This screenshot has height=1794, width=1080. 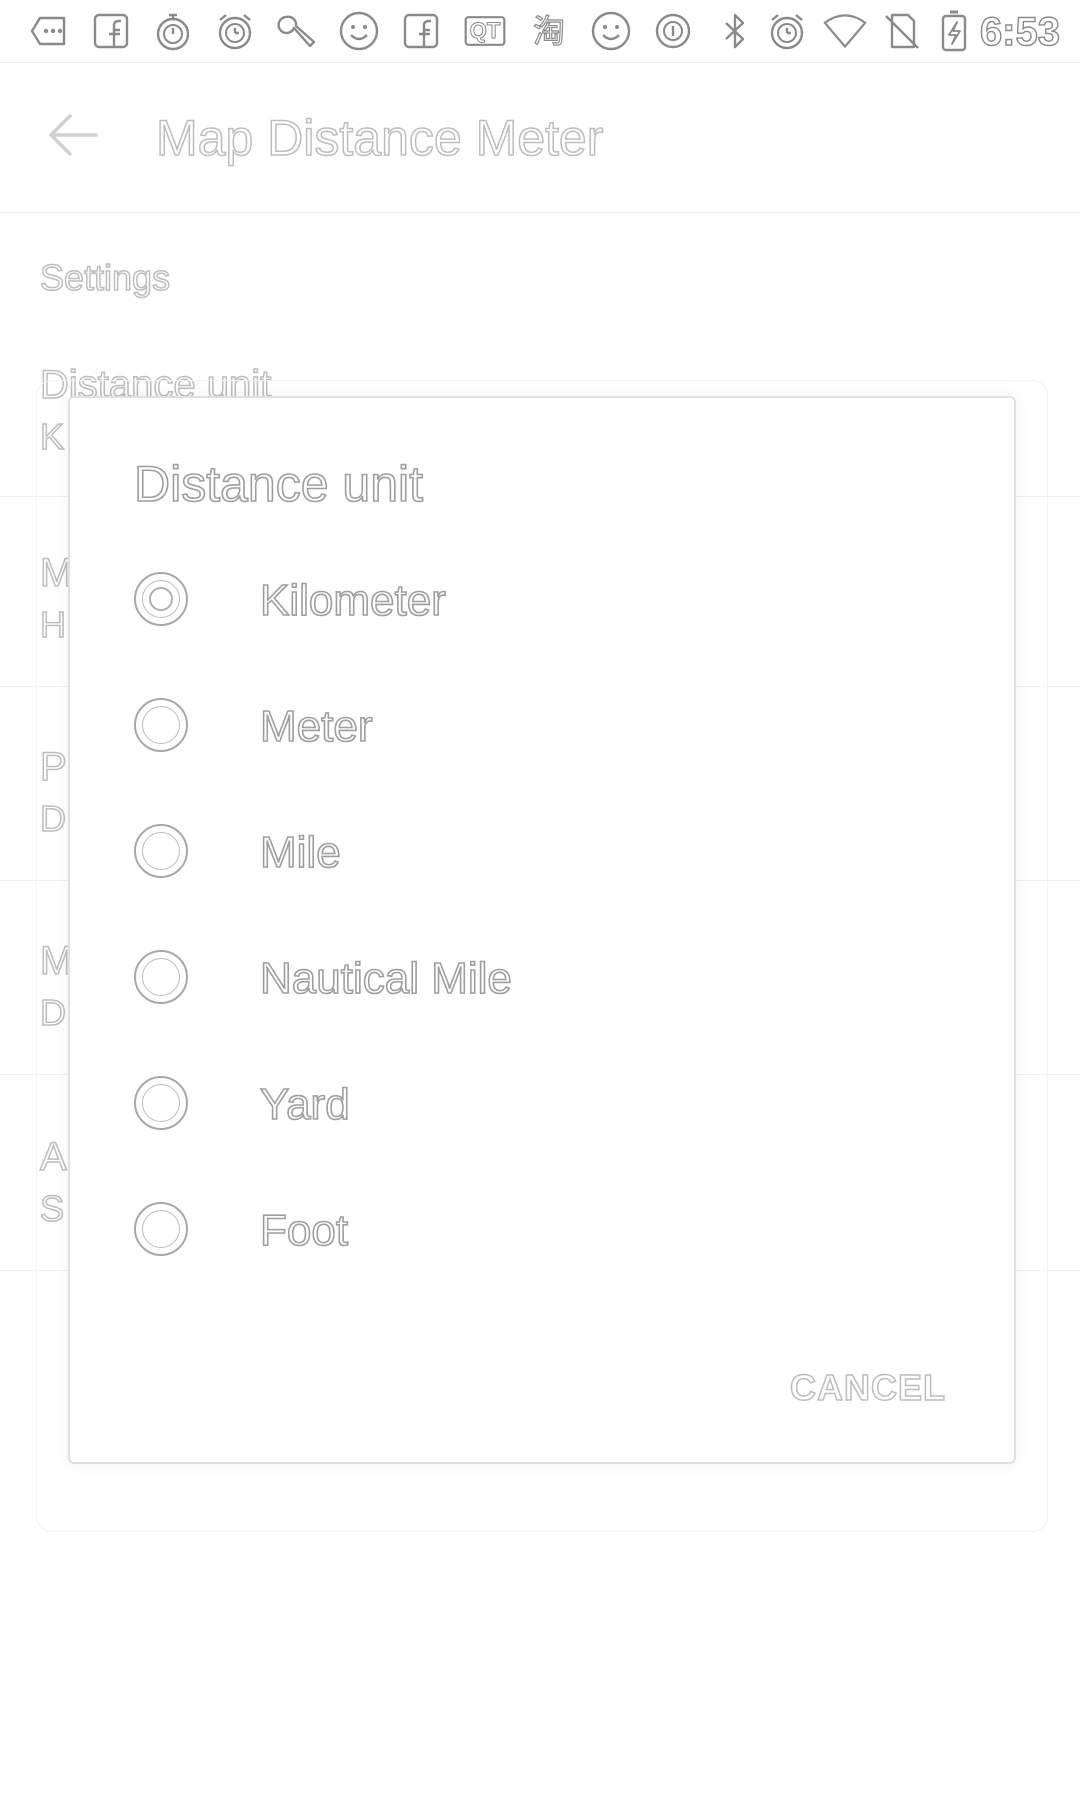 What do you see at coordinates (485, 31) in the screenshot?
I see `qt-icon: QT` at bounding box center [485, 31].